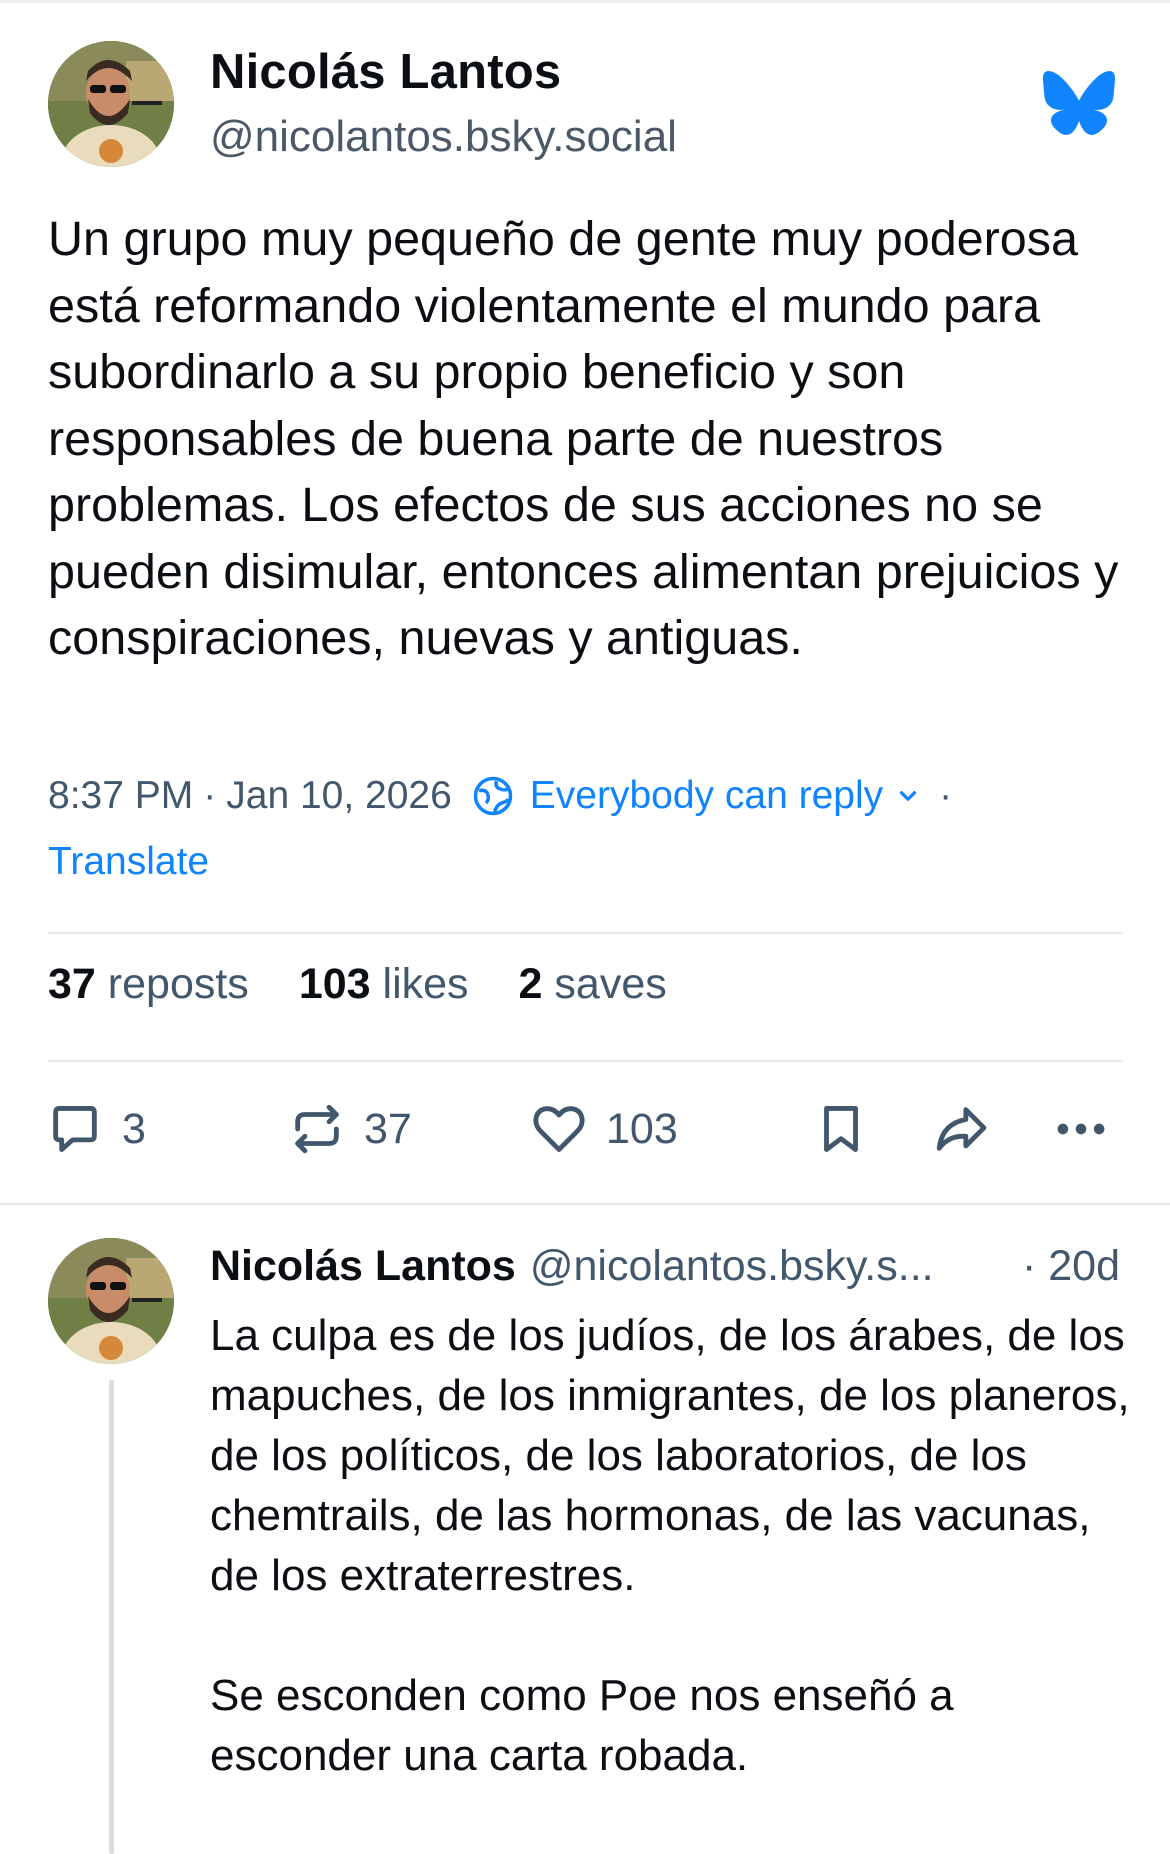 This screenshot has height=1854, width=1170. What do you see at coordinates (585, 1204) in the screenshot?
I see `section-separator` at bounding box center [585, 1204].